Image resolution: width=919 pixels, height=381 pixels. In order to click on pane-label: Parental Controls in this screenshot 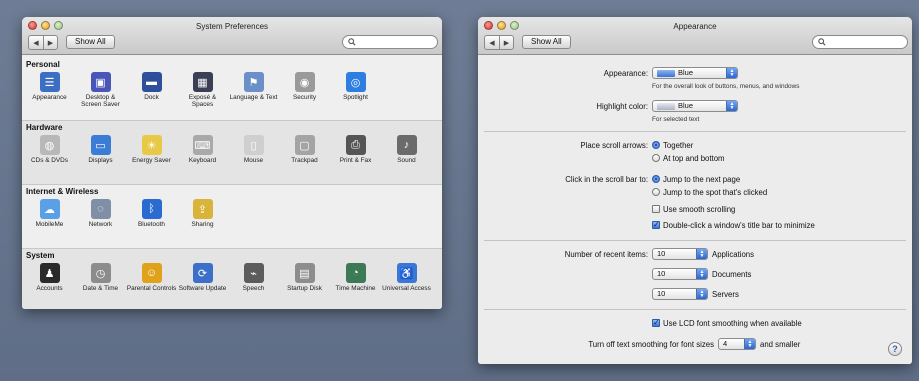, I will do `click(151, 288)`.